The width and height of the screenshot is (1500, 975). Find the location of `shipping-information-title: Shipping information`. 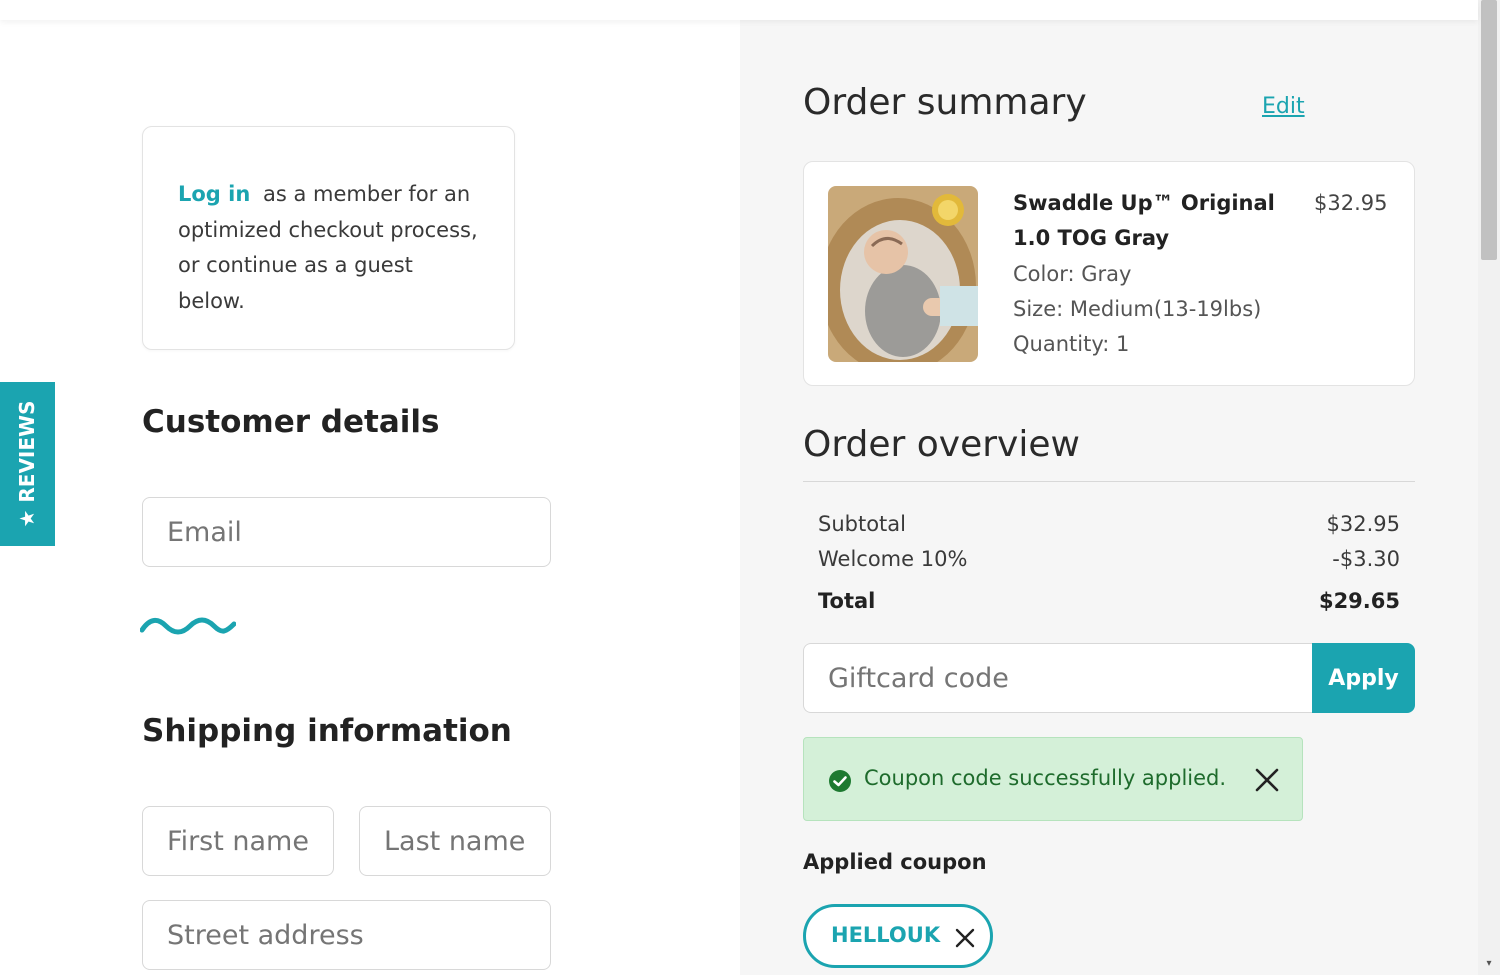

shipping-information-title: Shipping information is located at coordinates (327, 731).